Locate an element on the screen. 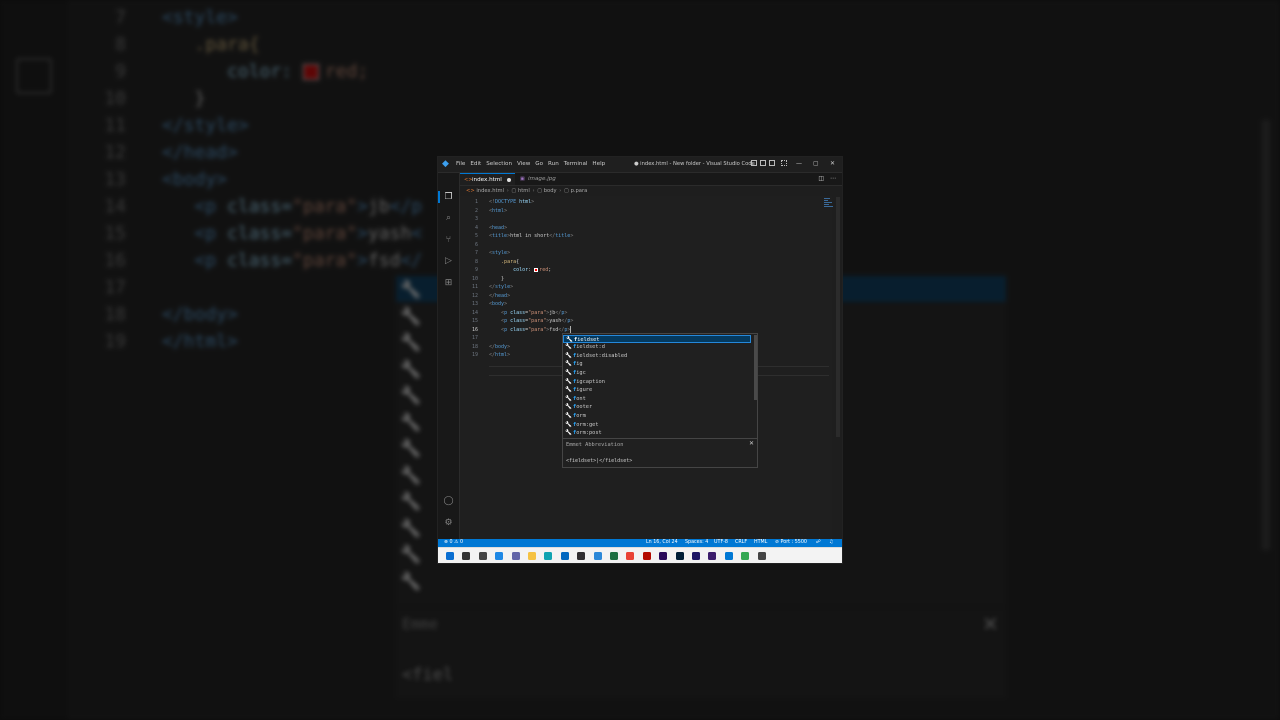 The height and width of the screenshot is (720, 1280). minimize-icon: — is located at coordinates (799, 164).